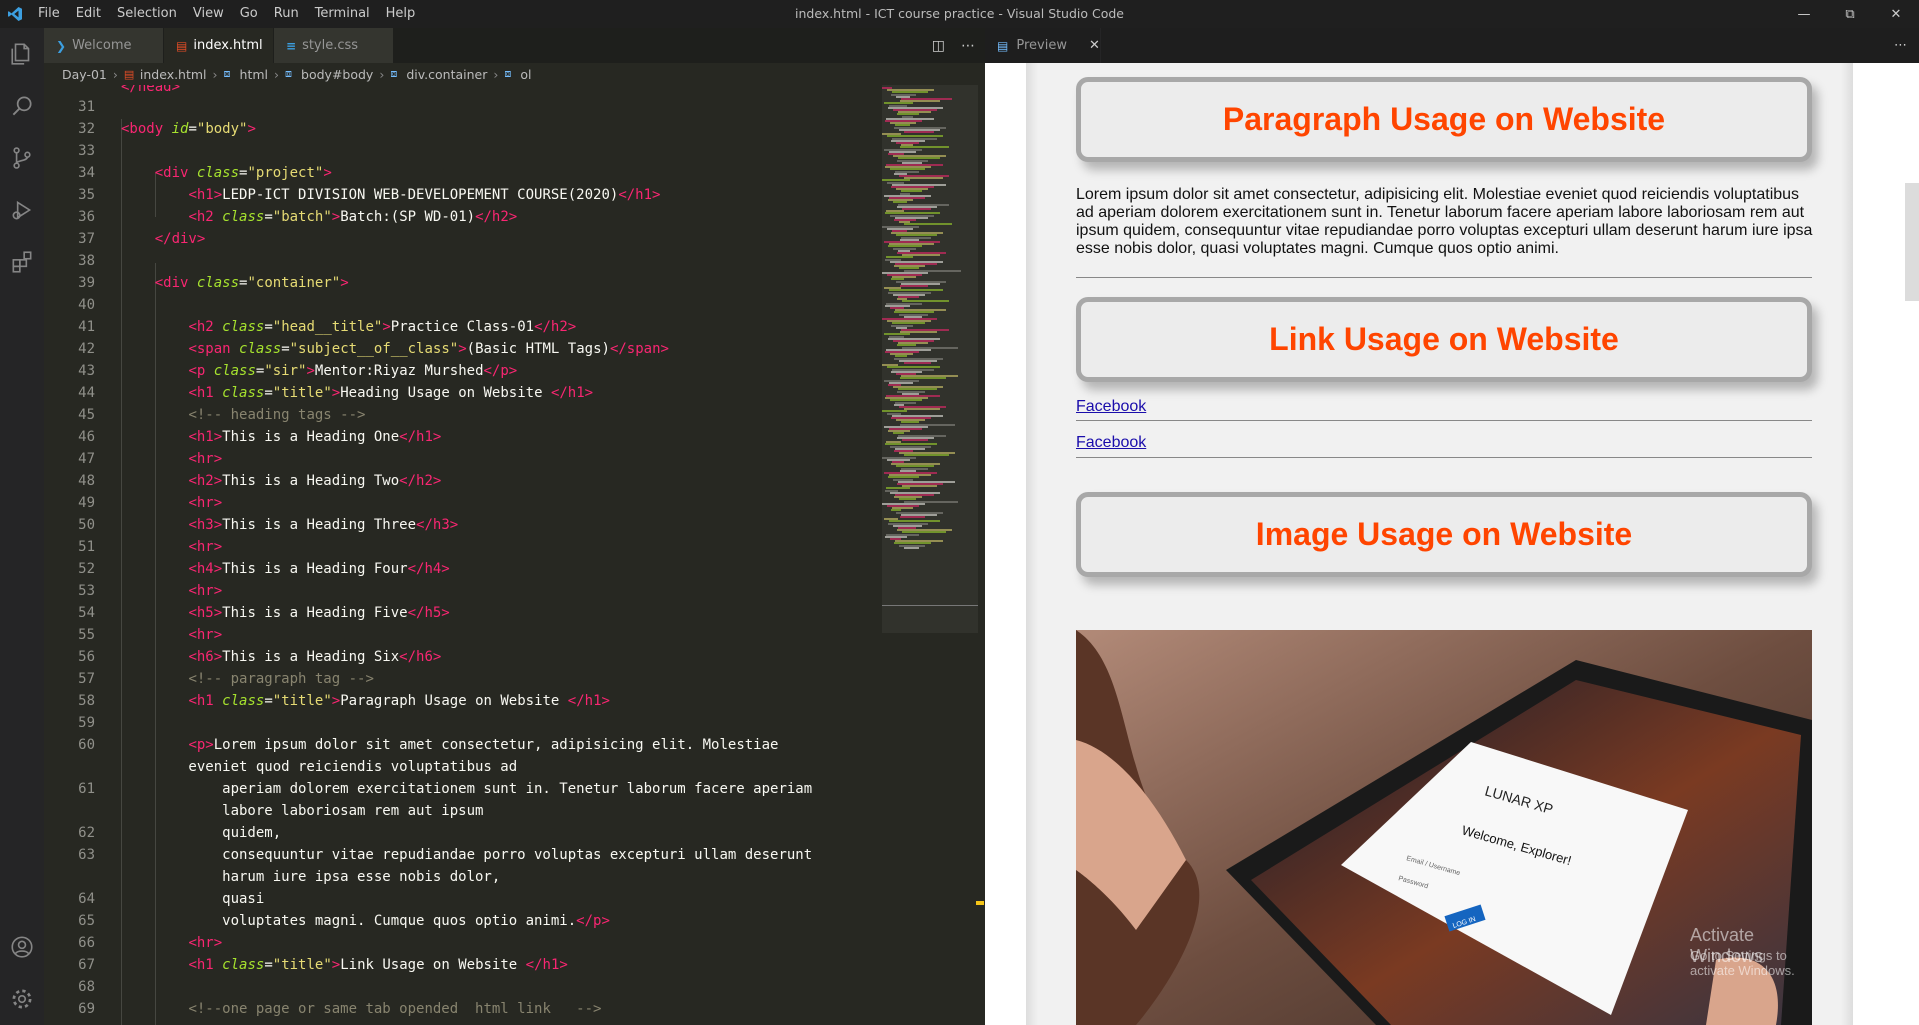 The image size is (1919, 1025). What do you see at coordinates (1452, 45) in the screenshot?
I see `preview-tabs: ▤ Preview ✕ ⋯` at bounding box center [1452, 45].